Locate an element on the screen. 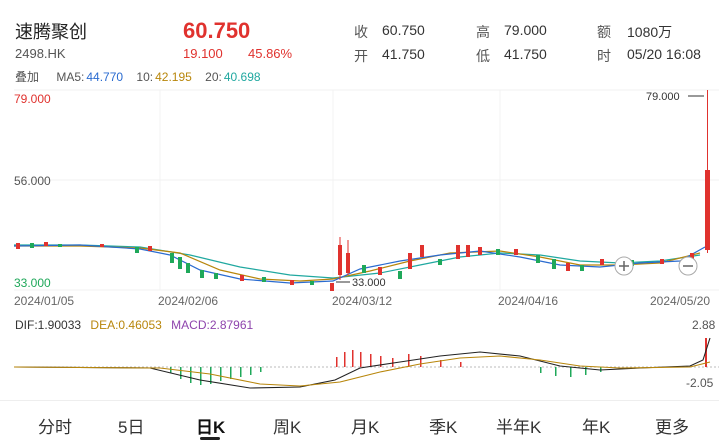  high-label: 高 is located at coordinates (483, 32).